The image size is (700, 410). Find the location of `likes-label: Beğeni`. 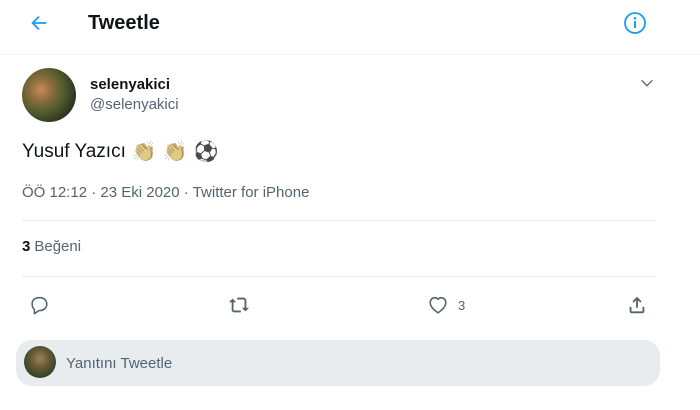

likes-label: Beğeni is located at coordinates (58, 246).